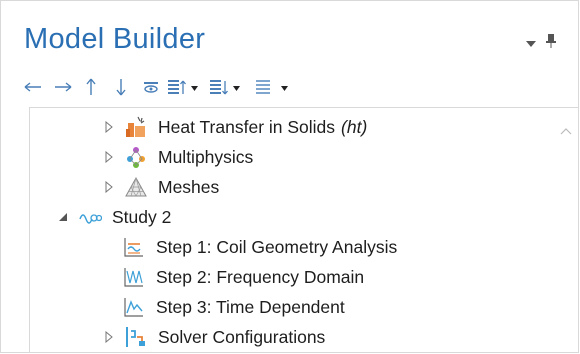  What do you see at coordinates (247, 126) in the screenshot?
I see `tree-node-label: Heat Transfer in Solids` at bounding box center [247, 126].